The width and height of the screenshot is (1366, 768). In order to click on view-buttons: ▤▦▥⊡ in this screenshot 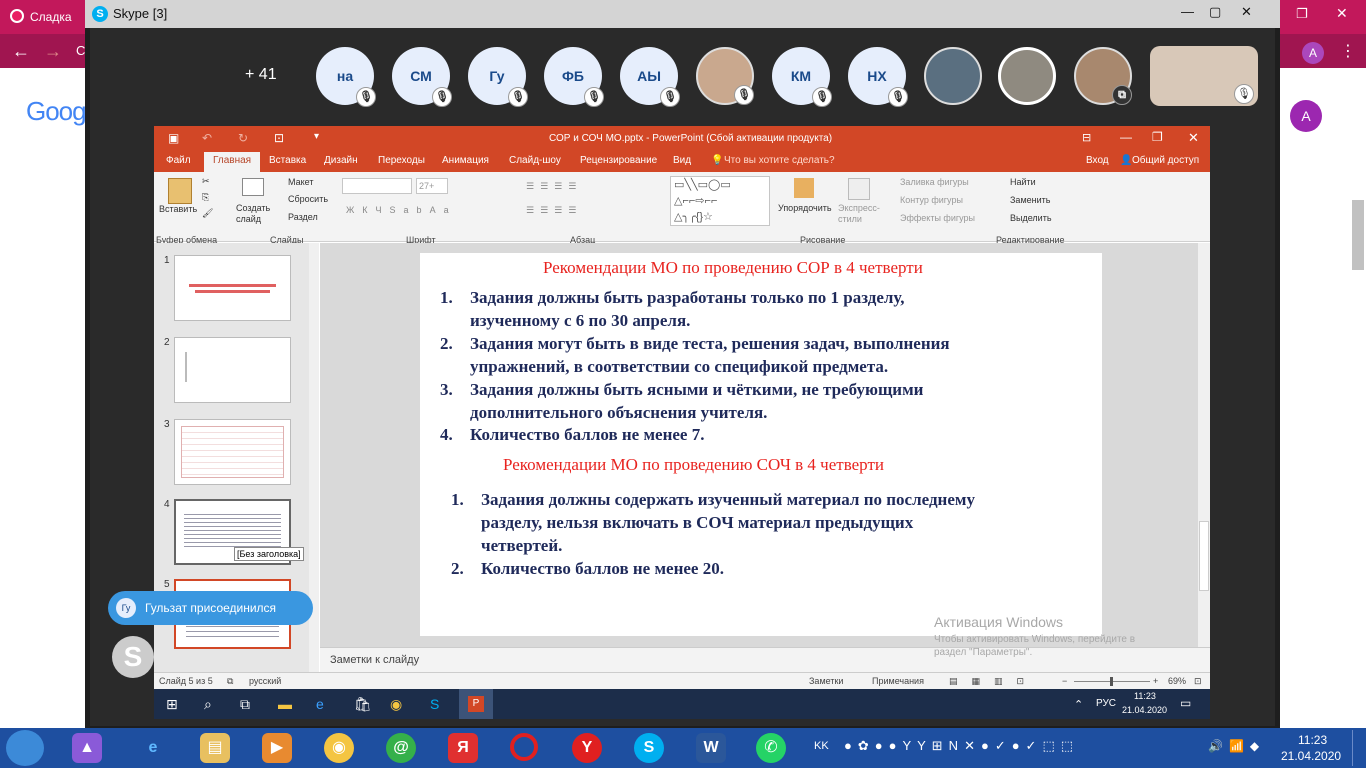, I will do `click(993, 681)`.